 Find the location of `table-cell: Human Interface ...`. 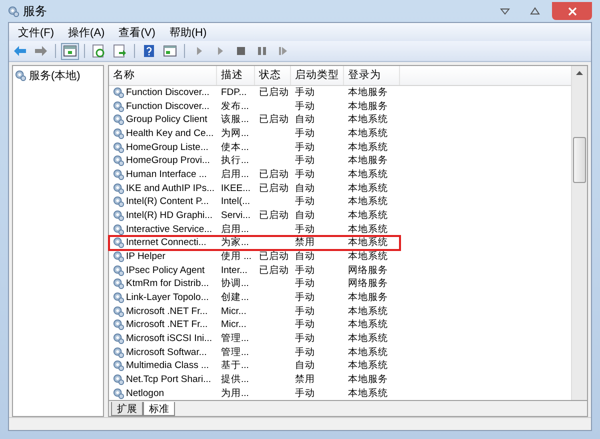

table-cell: Human Interface ... is located at coordinates (166, 174).